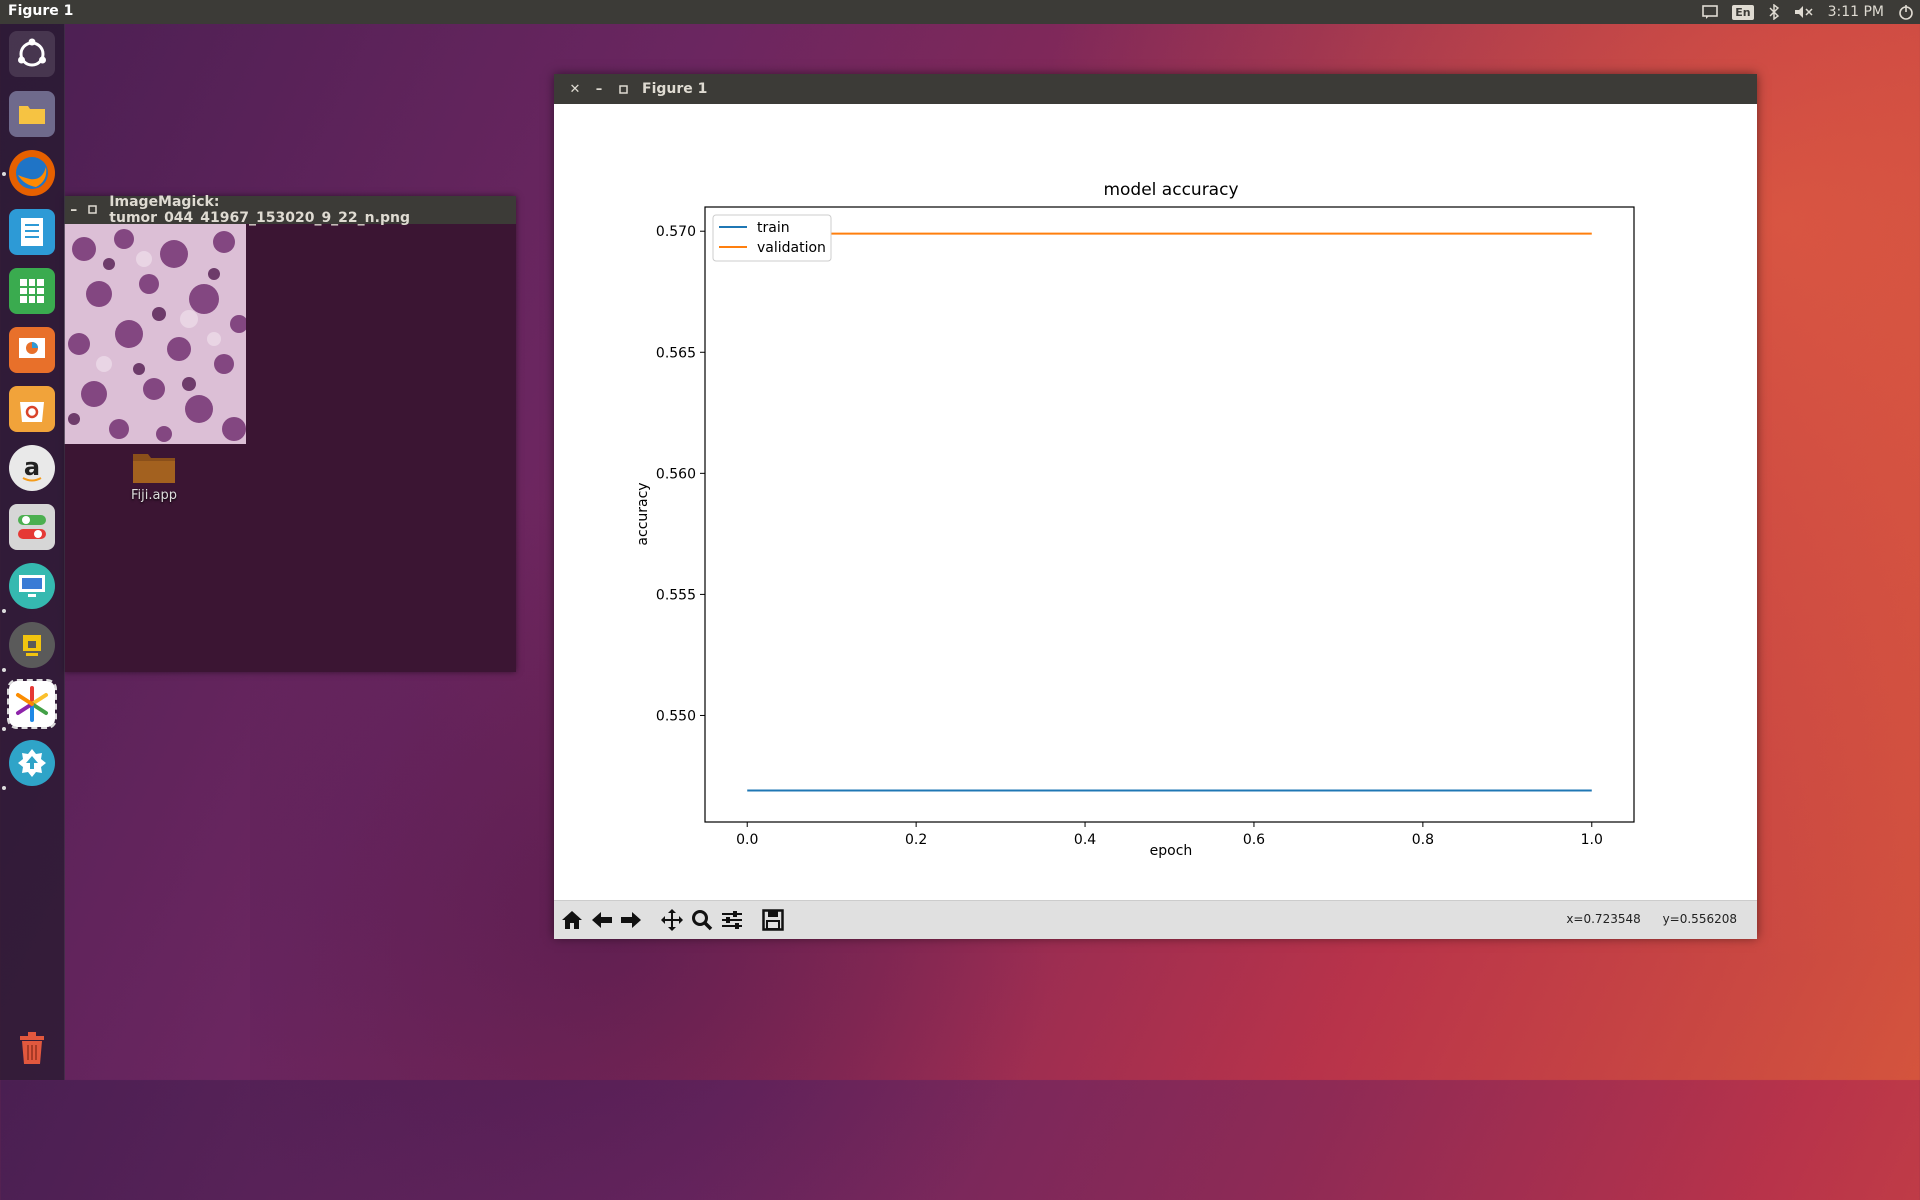 The width and height of the screenshot is (1920, 1200). What do you see at coordinates (575, 89) in the screenshot?
I see `close-button: ✕` at bounding box center [575, 89].